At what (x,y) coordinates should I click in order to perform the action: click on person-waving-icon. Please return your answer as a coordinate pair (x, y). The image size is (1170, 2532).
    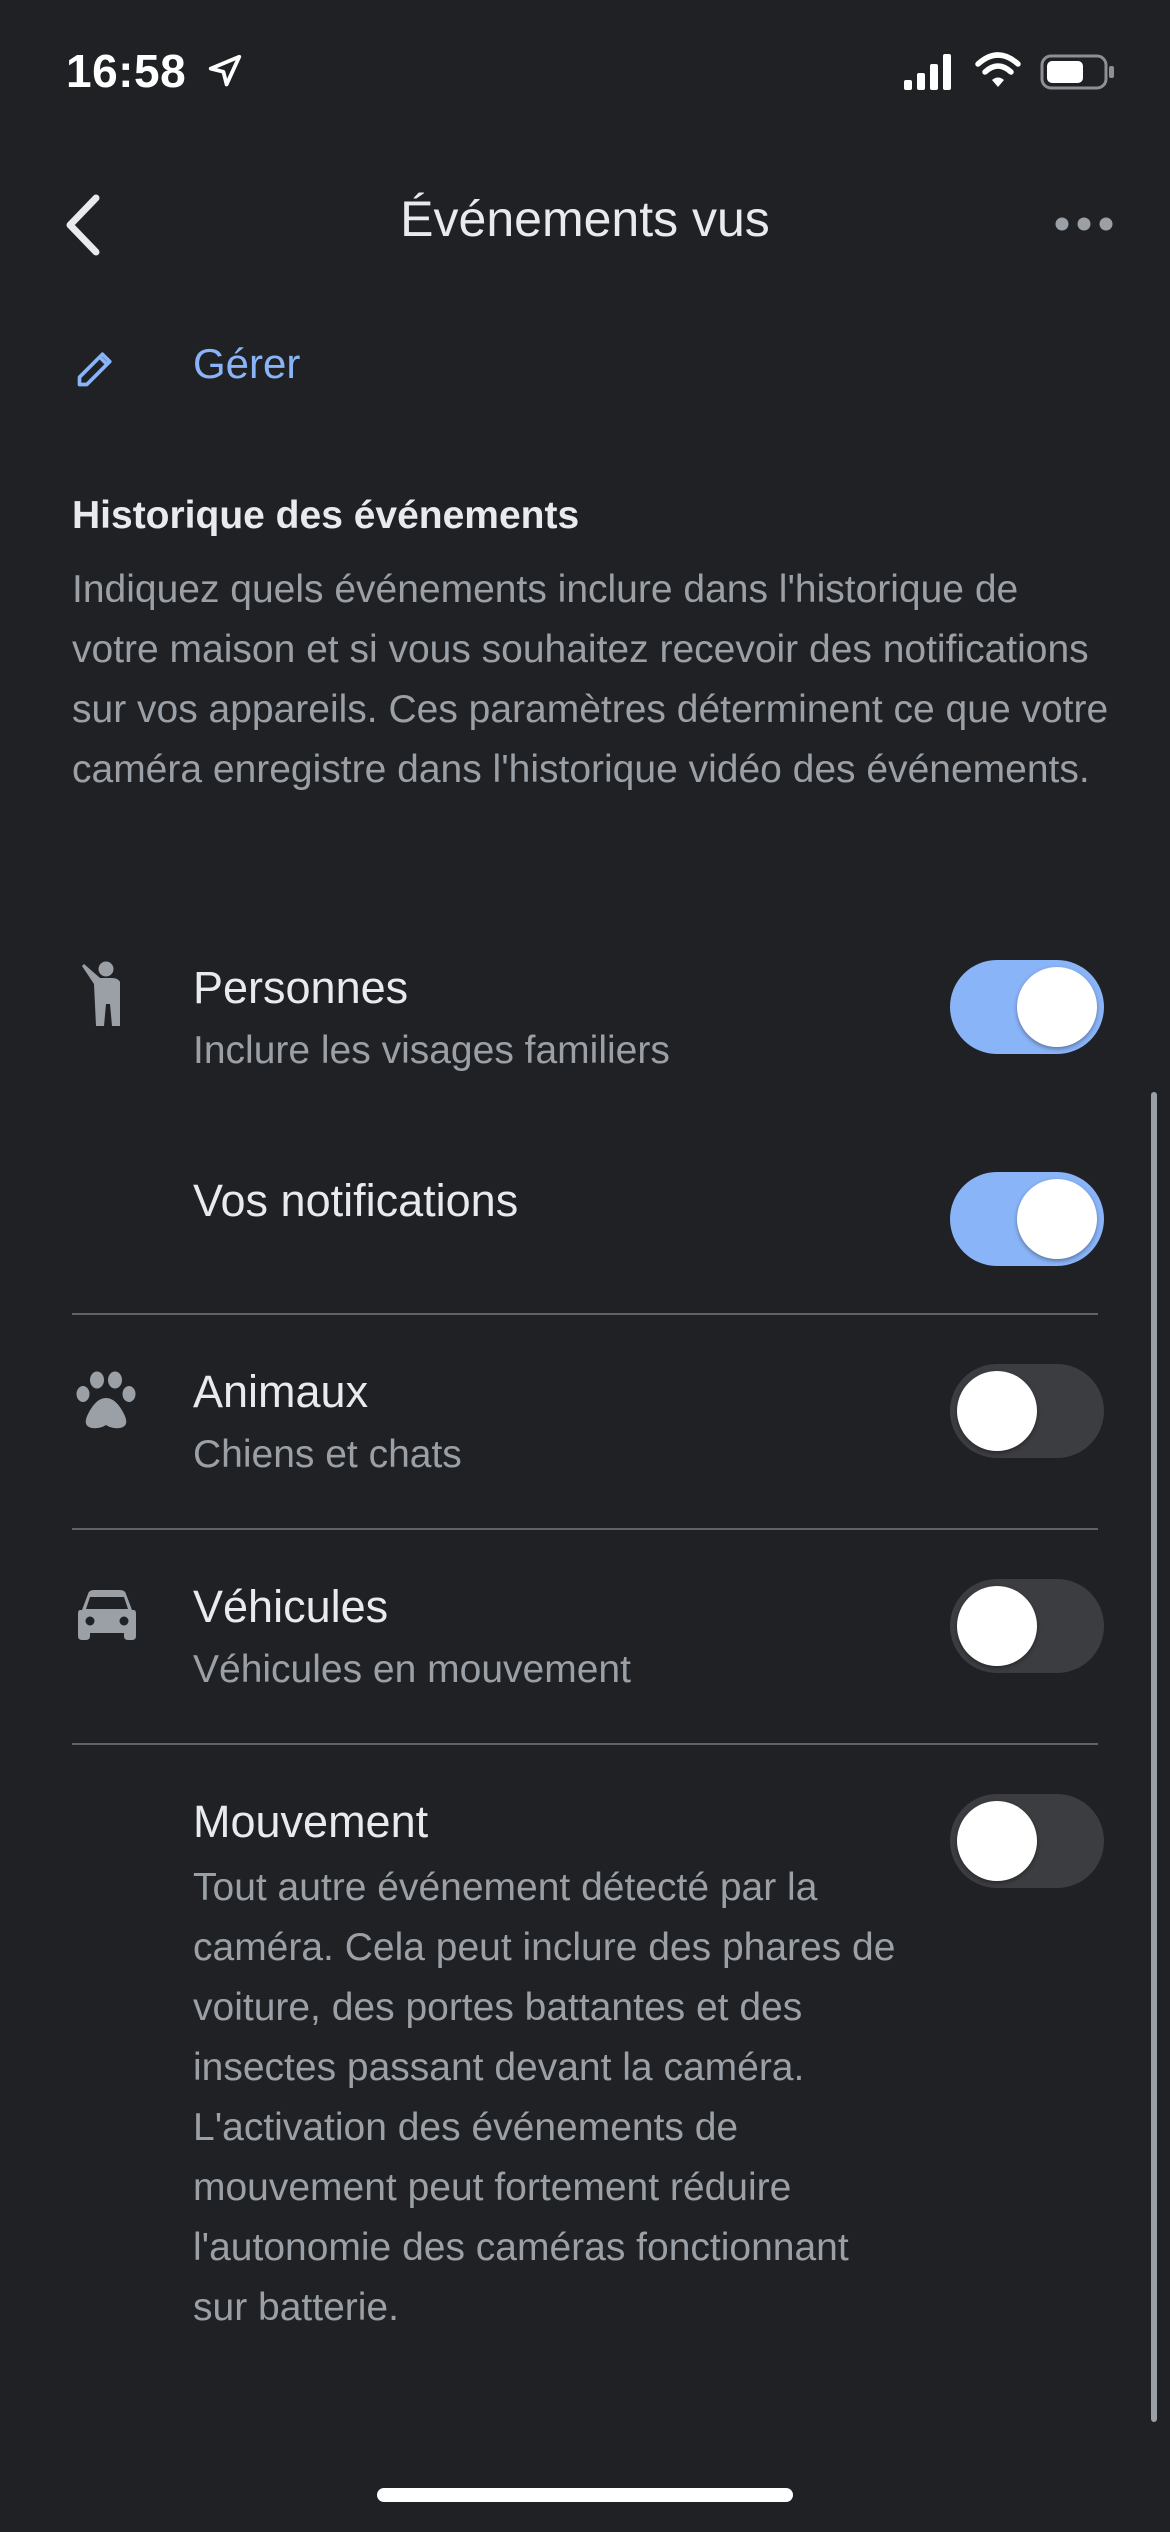
    Looking at the image, I should click on (101, 993).